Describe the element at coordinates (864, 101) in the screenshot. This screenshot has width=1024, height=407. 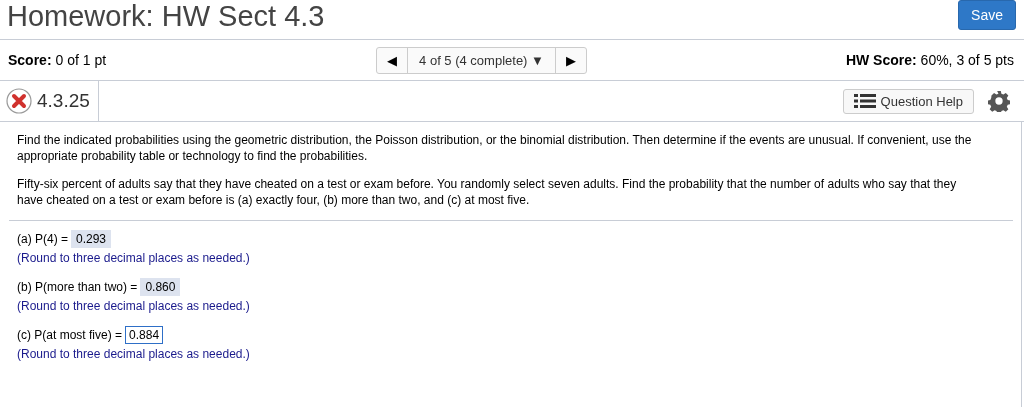
I see `list-icon` at that location.